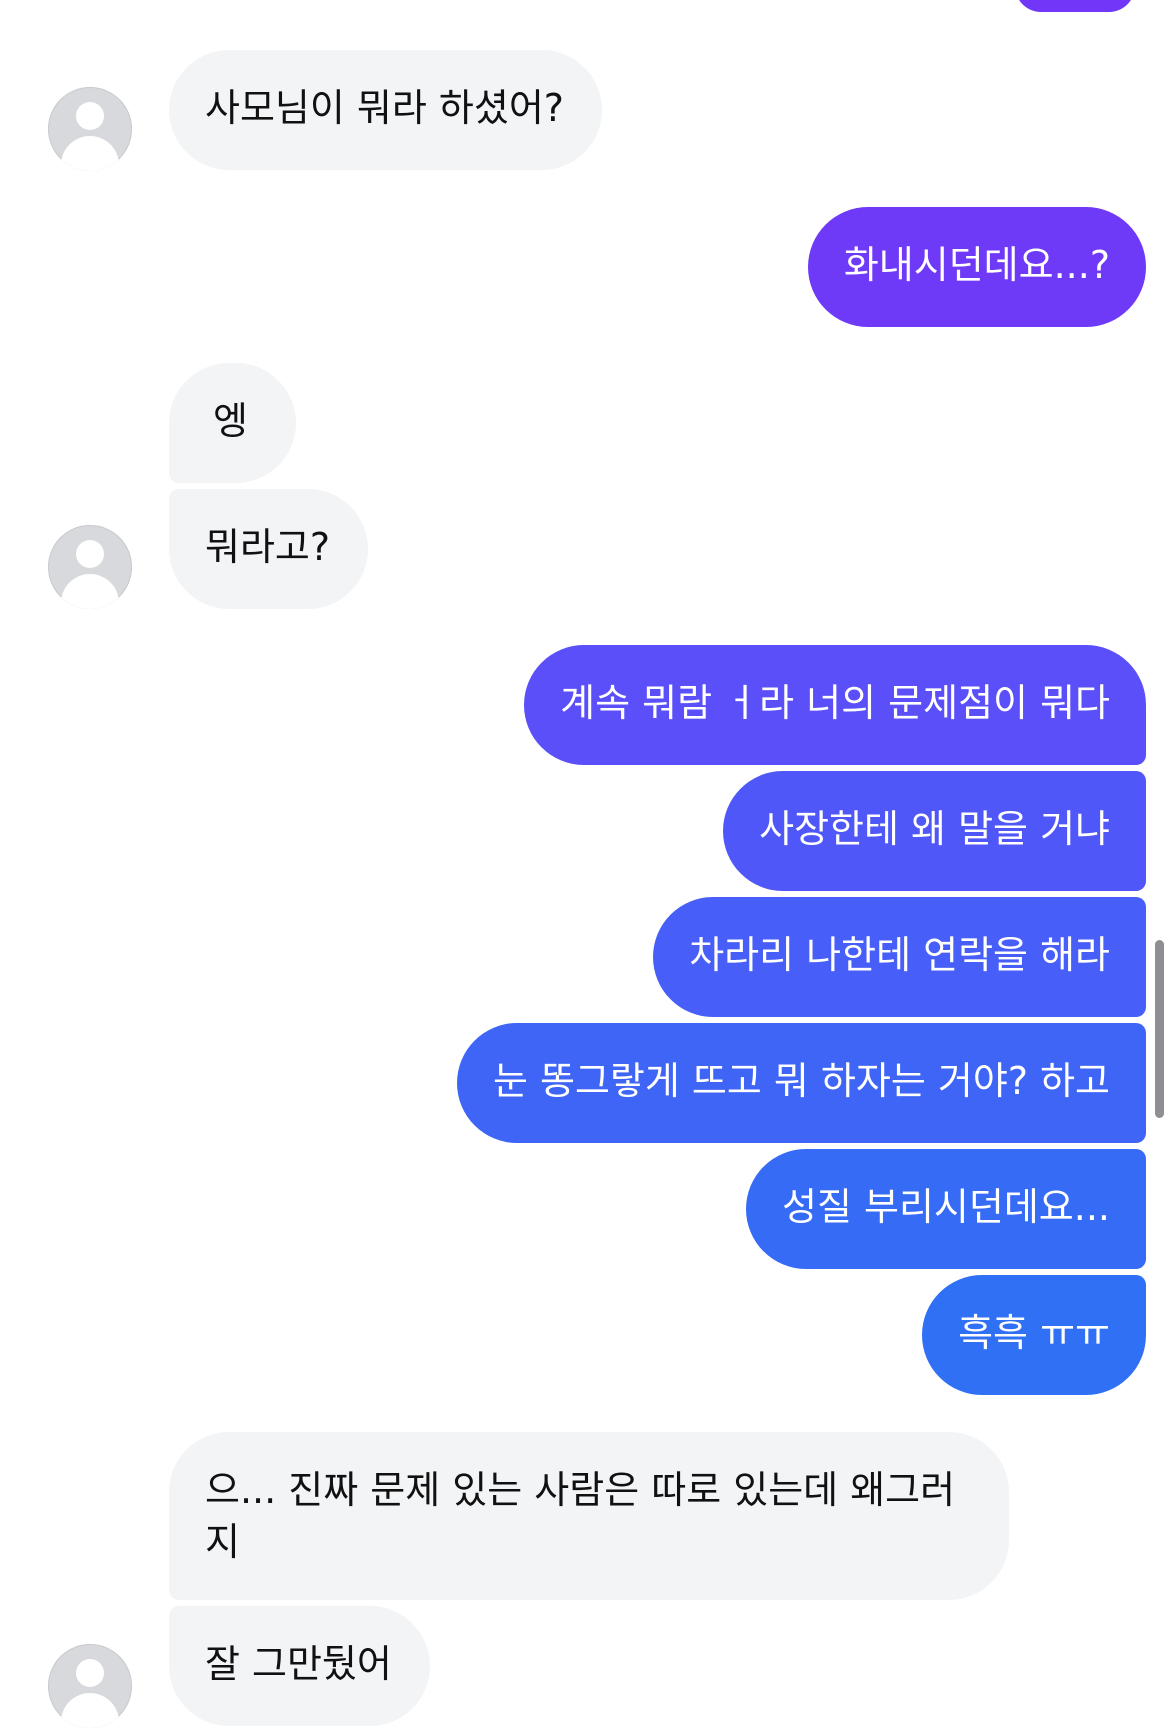 This screenshot has width=1169, height=1728. I want to click on message-text: 으... 진짜 문제 있는 사람은 따로 있는데 왜그러지, so click(580, 1516).